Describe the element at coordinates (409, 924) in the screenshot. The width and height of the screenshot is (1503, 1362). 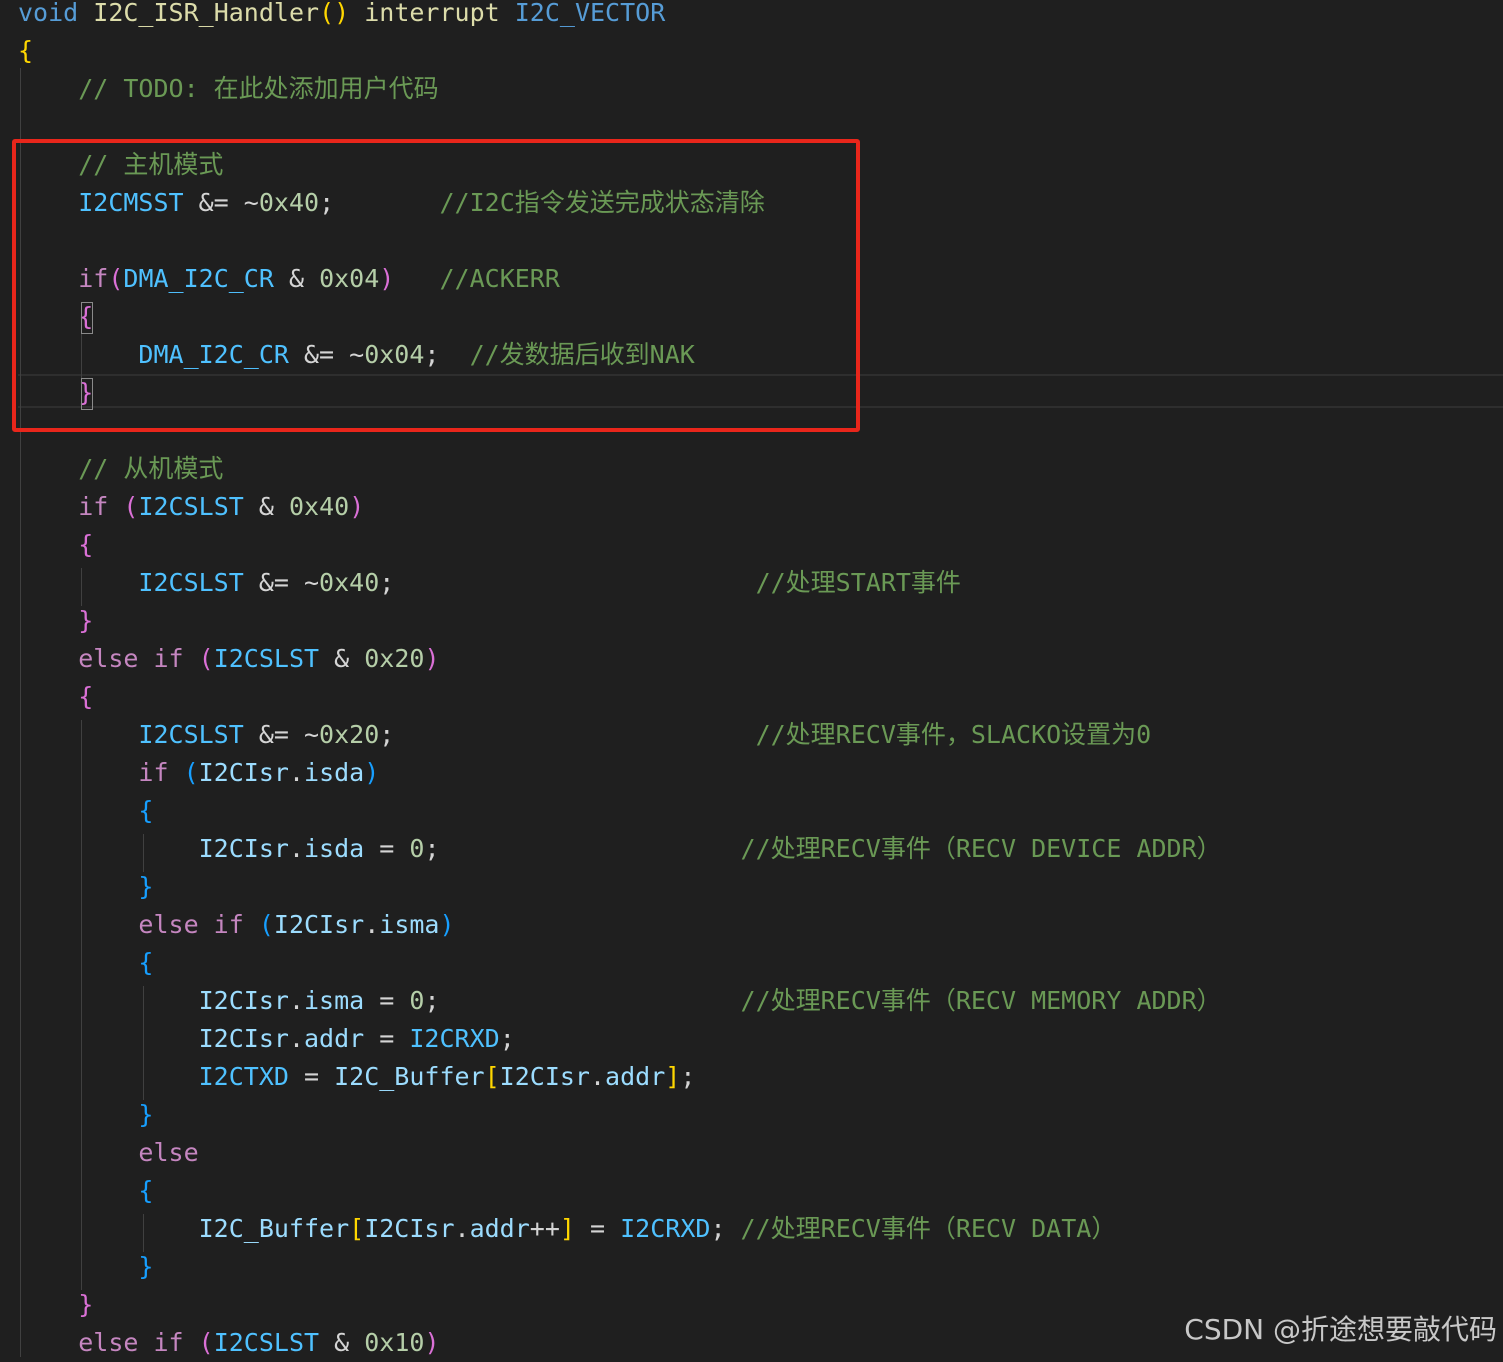
I see `code-token-variable: isma` at that location.